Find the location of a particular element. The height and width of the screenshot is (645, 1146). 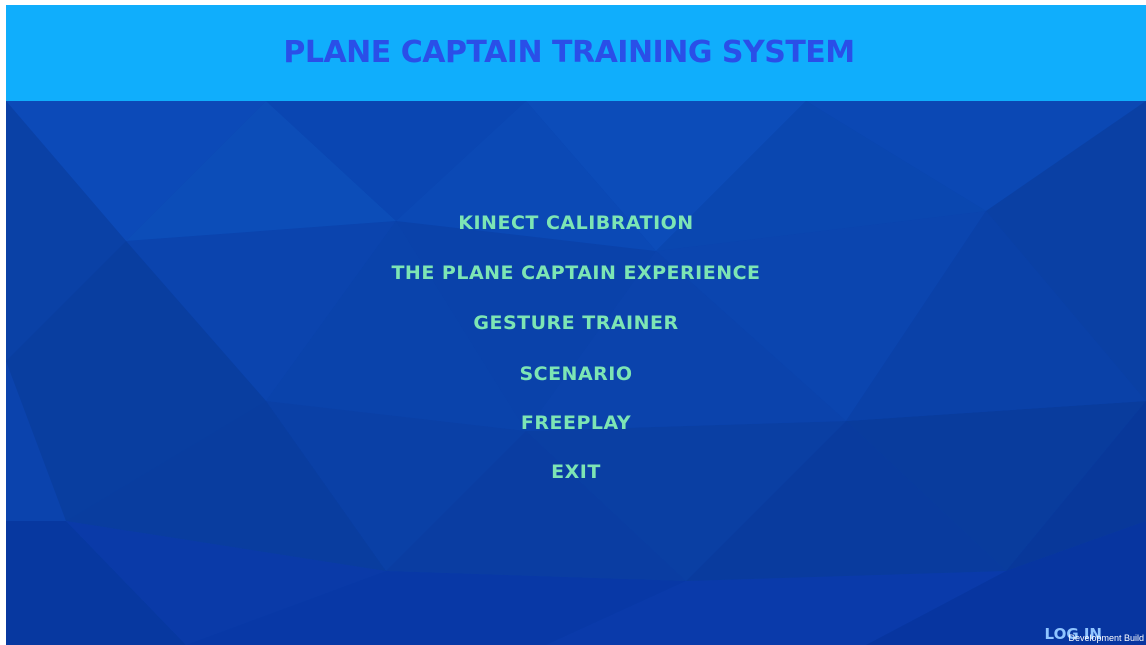

development-build-label: Development Build is located at coordinates (1106, 638).